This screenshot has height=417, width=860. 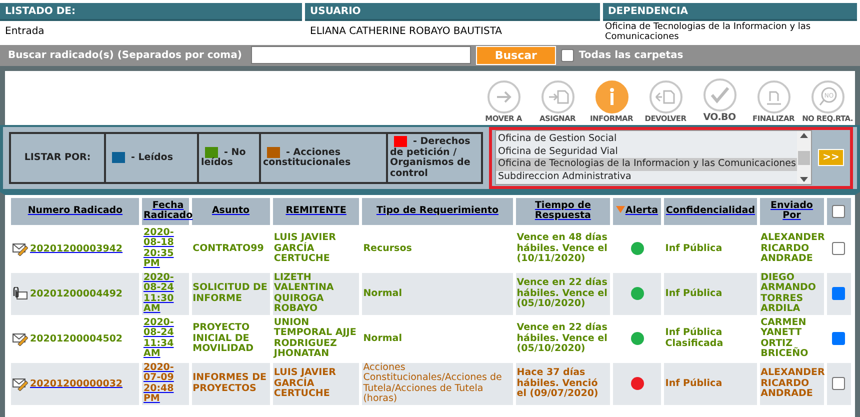 I want to click on legend-item: - Acciones constitucionales, so click(x=307, y=157).